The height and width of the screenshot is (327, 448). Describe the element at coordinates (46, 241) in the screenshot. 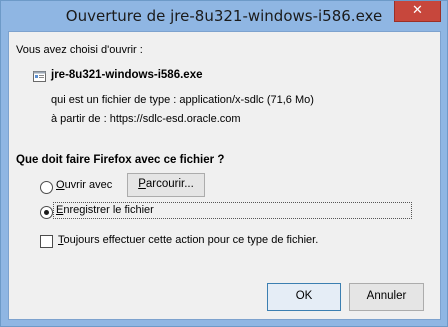

I see `always-do-checkbox` at that location.